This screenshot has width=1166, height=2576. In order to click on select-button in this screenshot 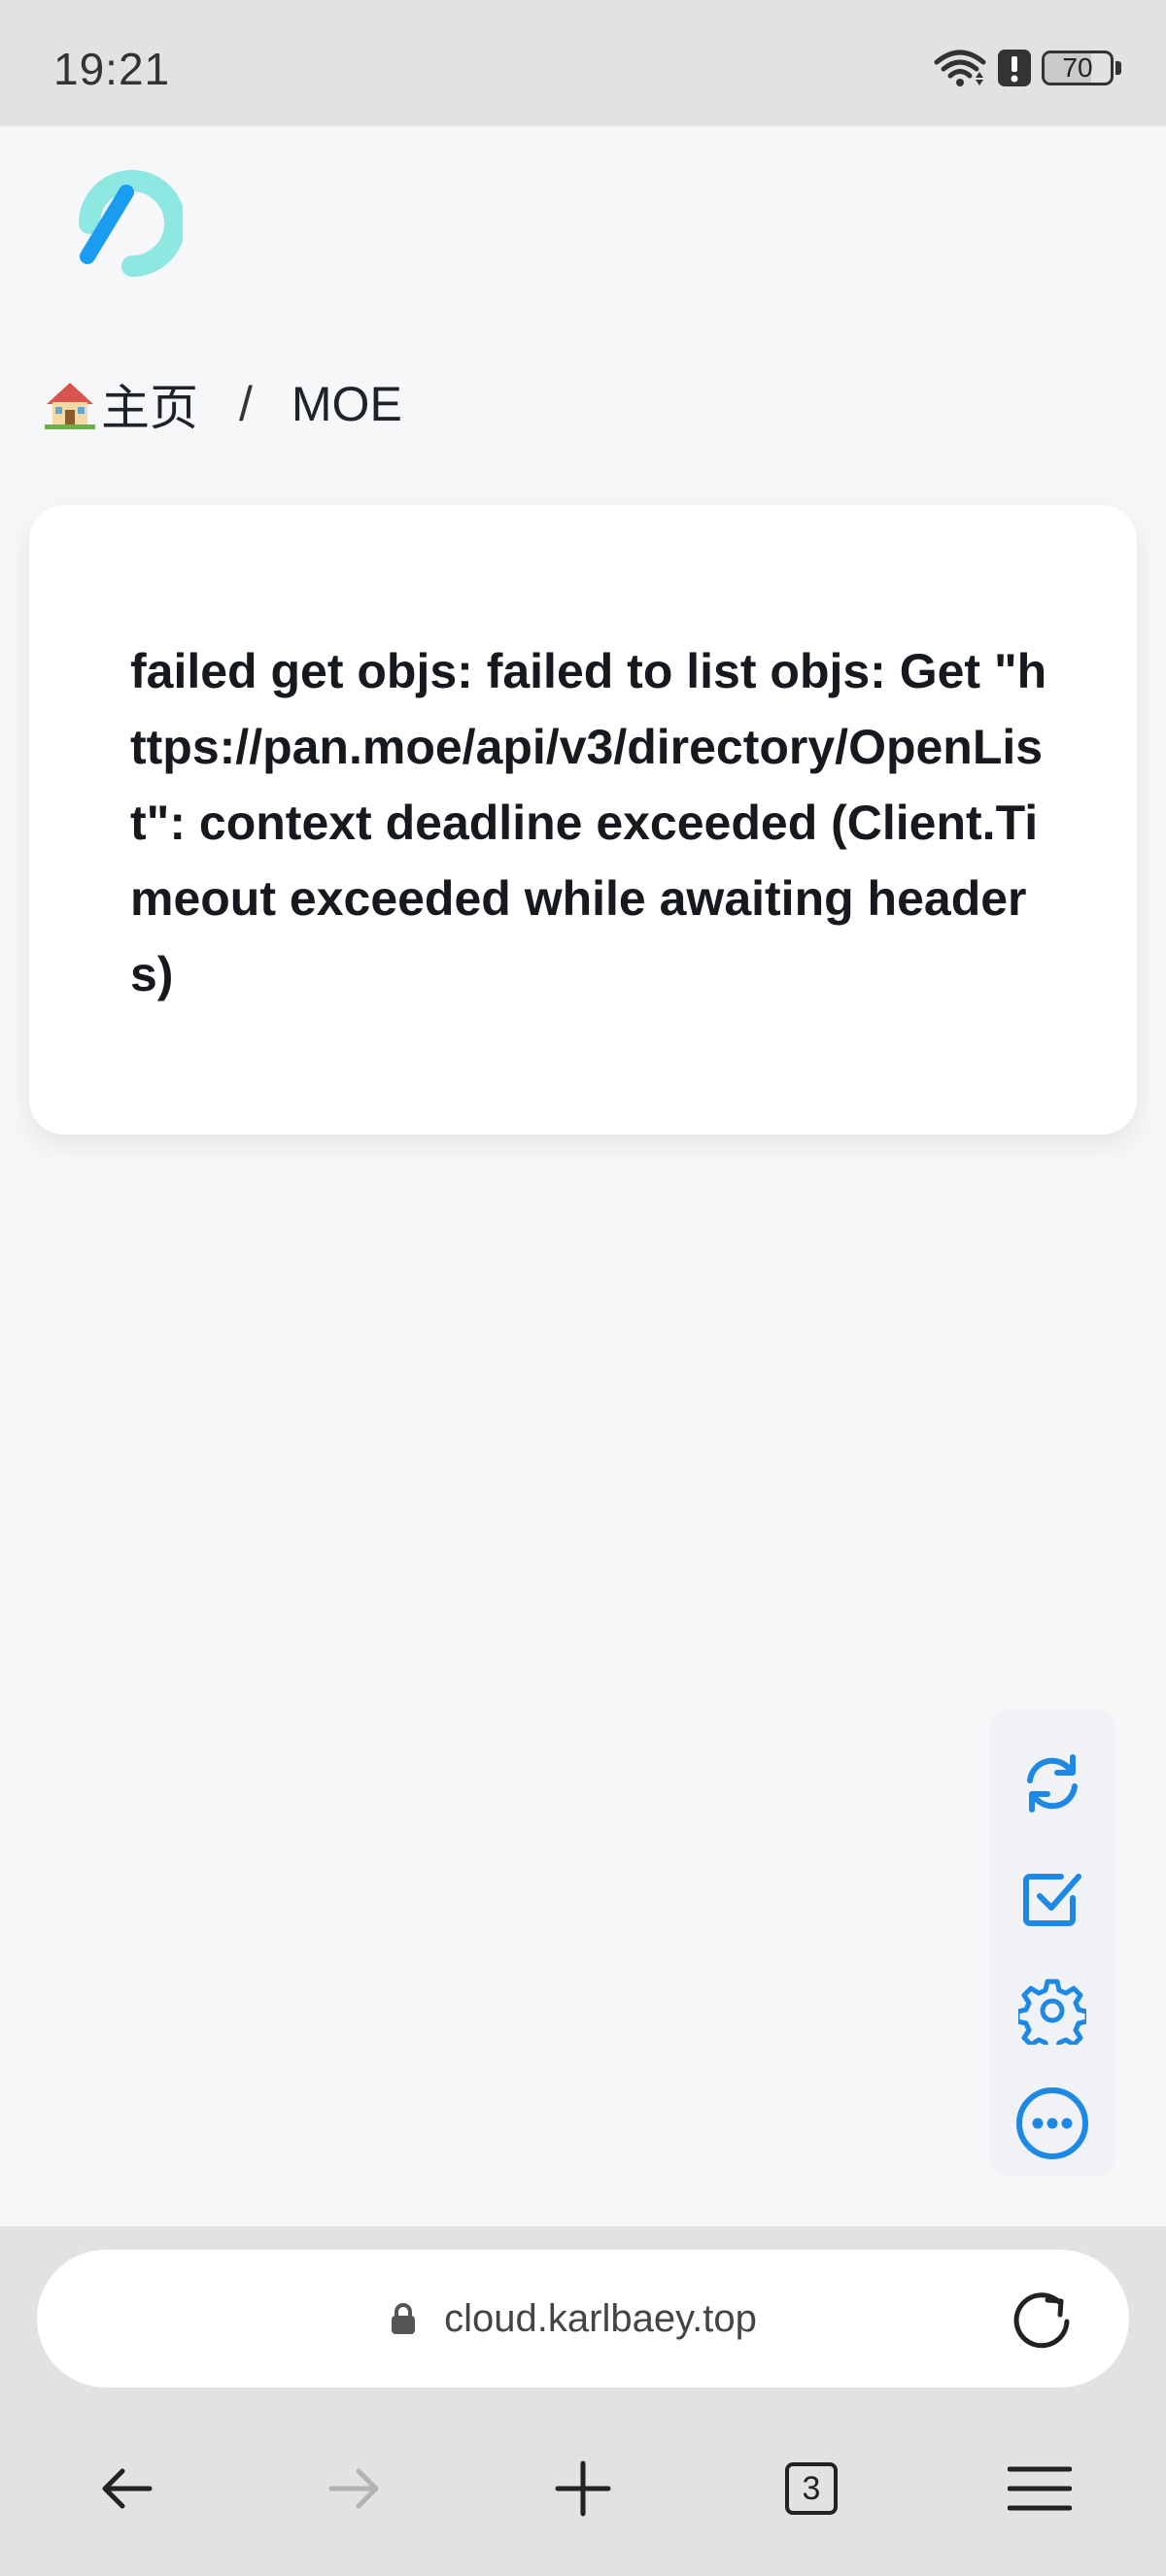, I will do `click(1052, 1897)`.